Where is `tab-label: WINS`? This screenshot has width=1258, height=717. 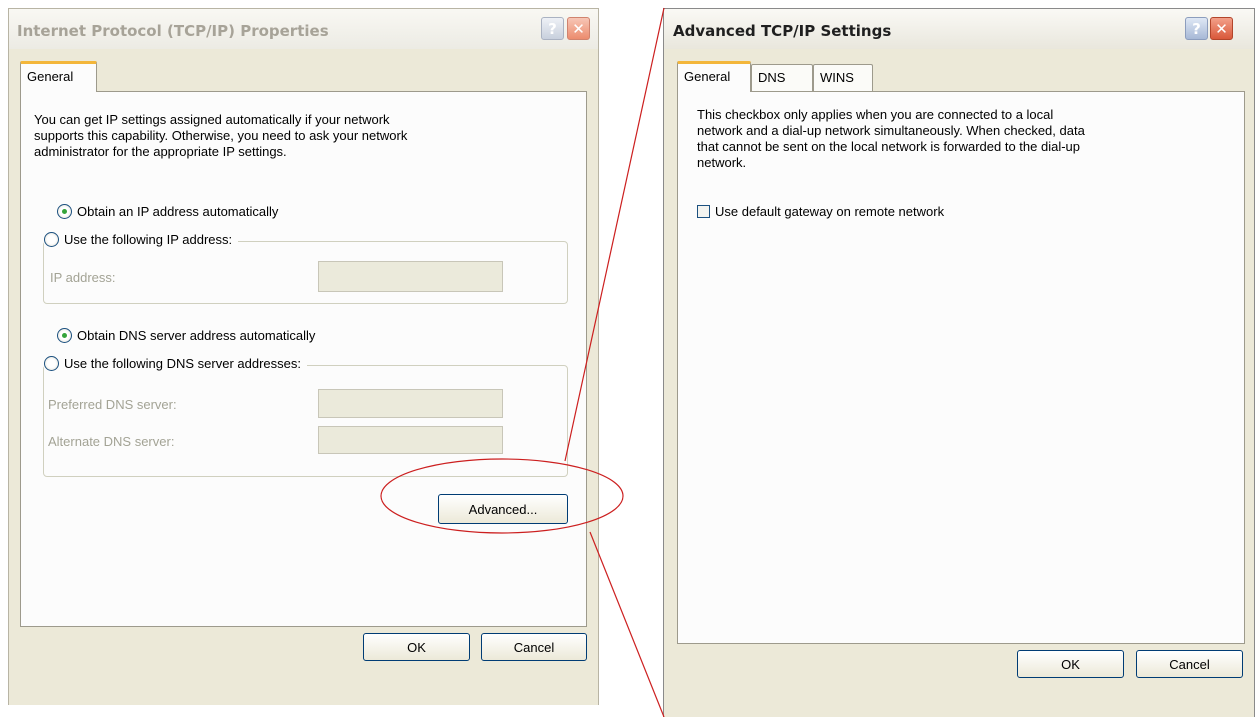 tab-label: WINS is located at coordinates (837, 77).